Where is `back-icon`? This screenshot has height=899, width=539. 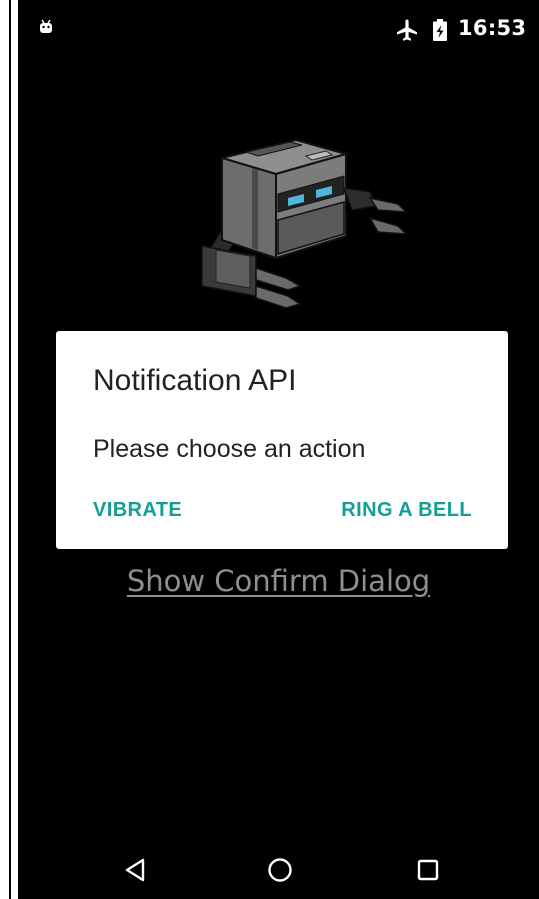
back-icon is located at coordinates (135, 870).